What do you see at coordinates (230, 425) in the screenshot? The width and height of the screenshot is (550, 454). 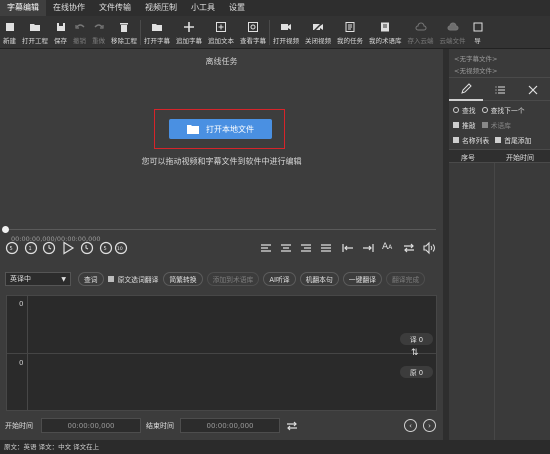 I see `end-time-input: 00:00:00,000` at bounding box center [230, 425].